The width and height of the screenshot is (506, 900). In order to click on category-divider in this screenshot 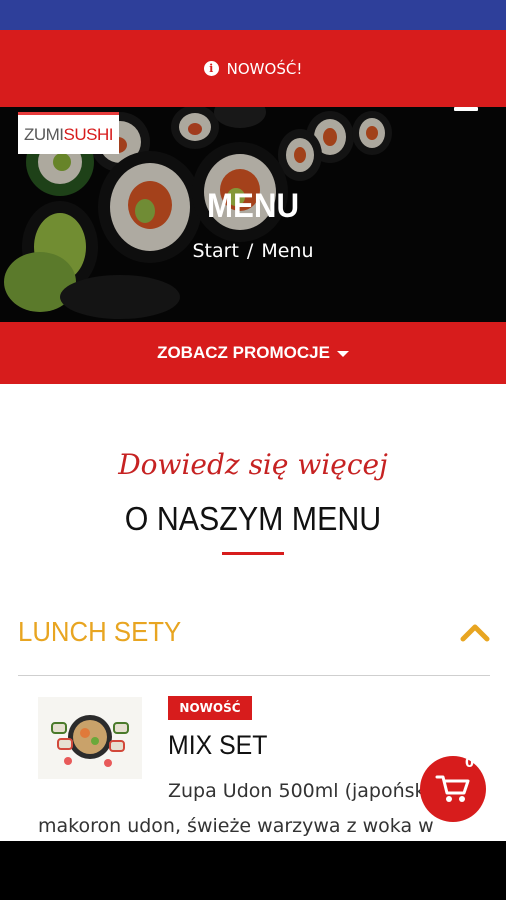, I will do `click(254, 675)`.